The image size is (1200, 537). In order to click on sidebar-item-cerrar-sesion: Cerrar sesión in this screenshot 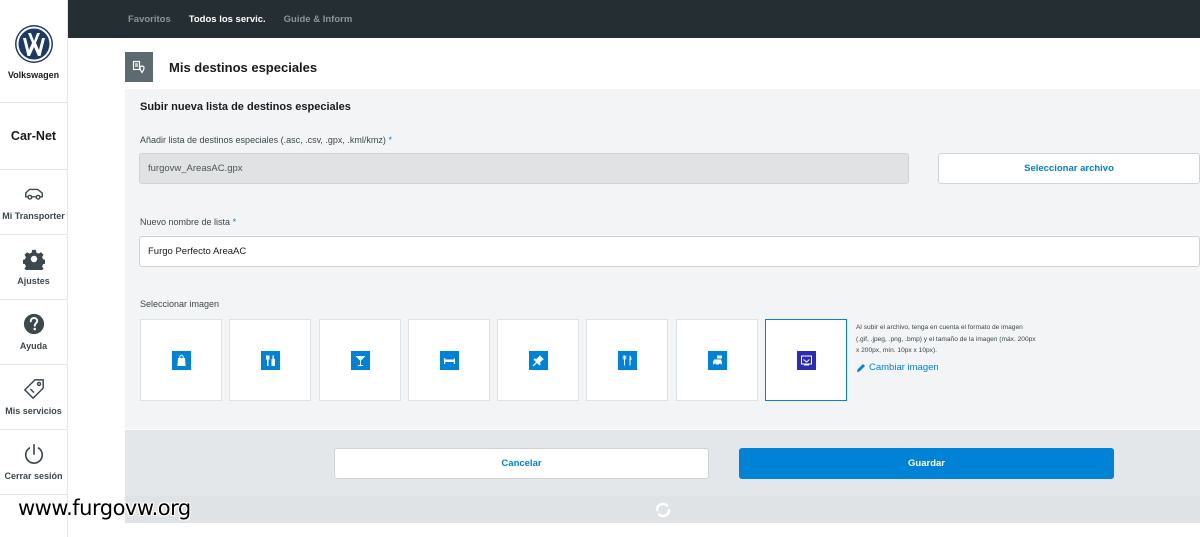, I will do `click(33, 462)`.